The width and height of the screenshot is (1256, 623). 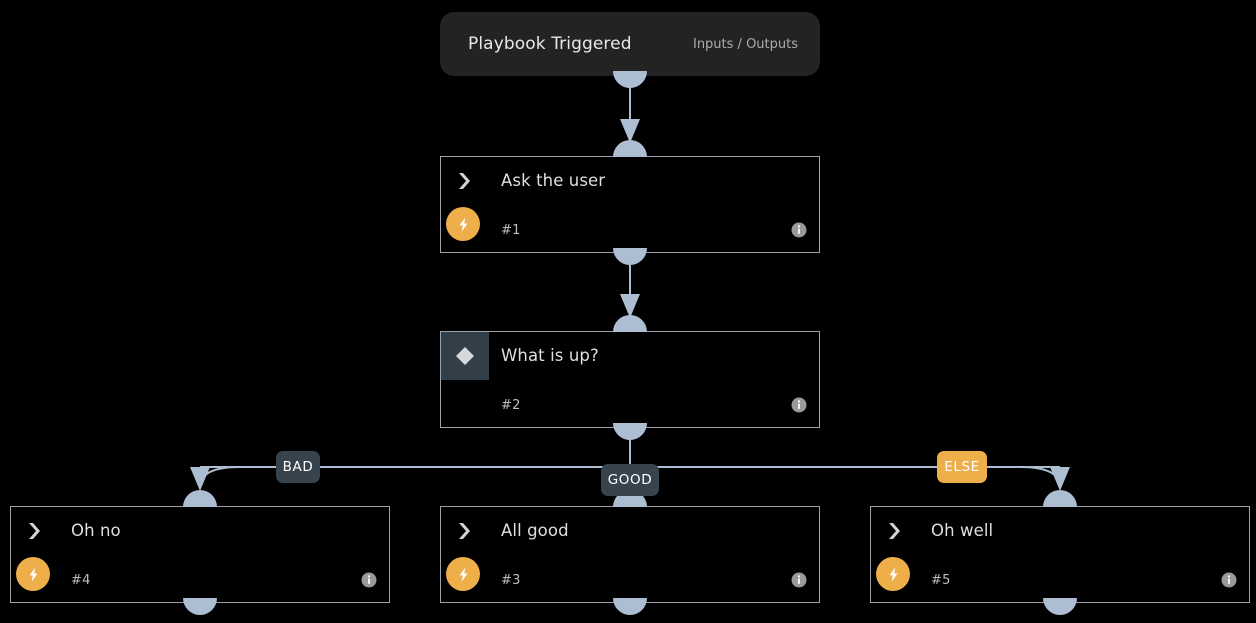 What do you see at coordinates (200, 579) in the screenshot?
I see `step4-footer: #4` at bounding box center [200, 579].